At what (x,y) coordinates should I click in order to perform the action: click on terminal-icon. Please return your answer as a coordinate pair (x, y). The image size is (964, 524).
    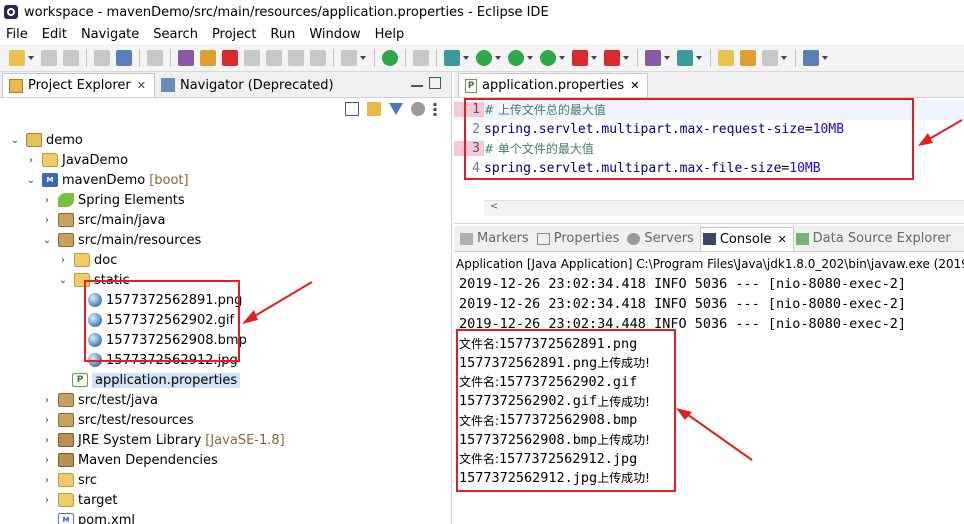
    Looking at the image, I should click on (102, 57).